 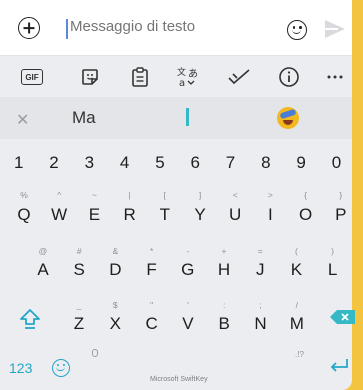 What do you see at coordinates (115, 251) in the screenshot?
I see `key-hint: &` at bounding box center [115, 251].